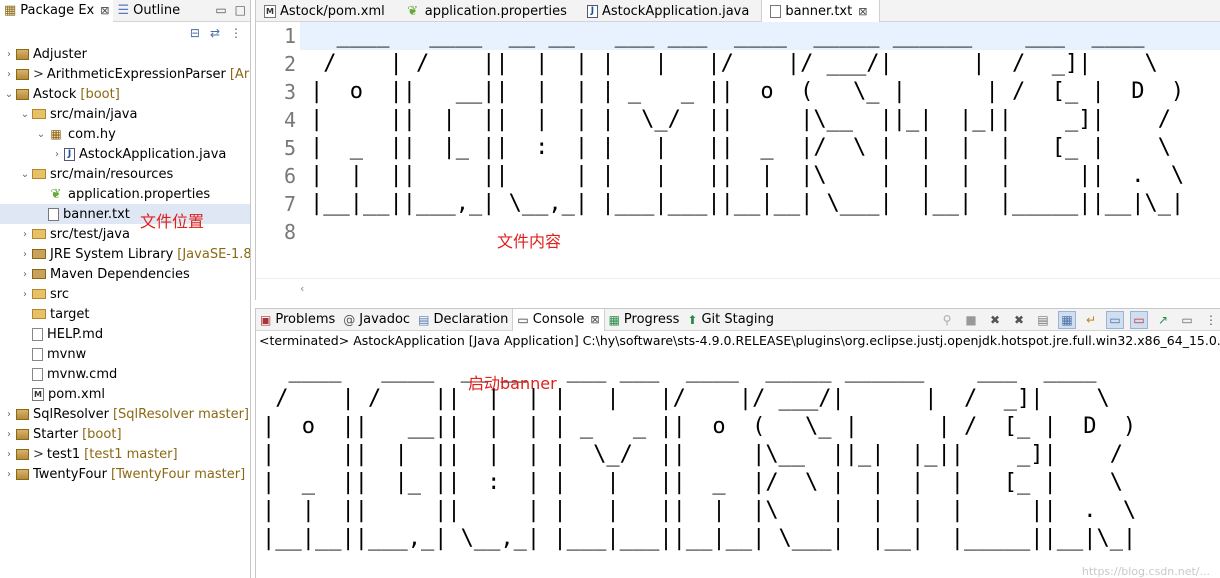 The image size is (1220, 578). What do you see at coordinates (730, 320) in the screenshot?
I see `tab-git-staging: ⬆ Git Staging` at bounding box center [730, 320].